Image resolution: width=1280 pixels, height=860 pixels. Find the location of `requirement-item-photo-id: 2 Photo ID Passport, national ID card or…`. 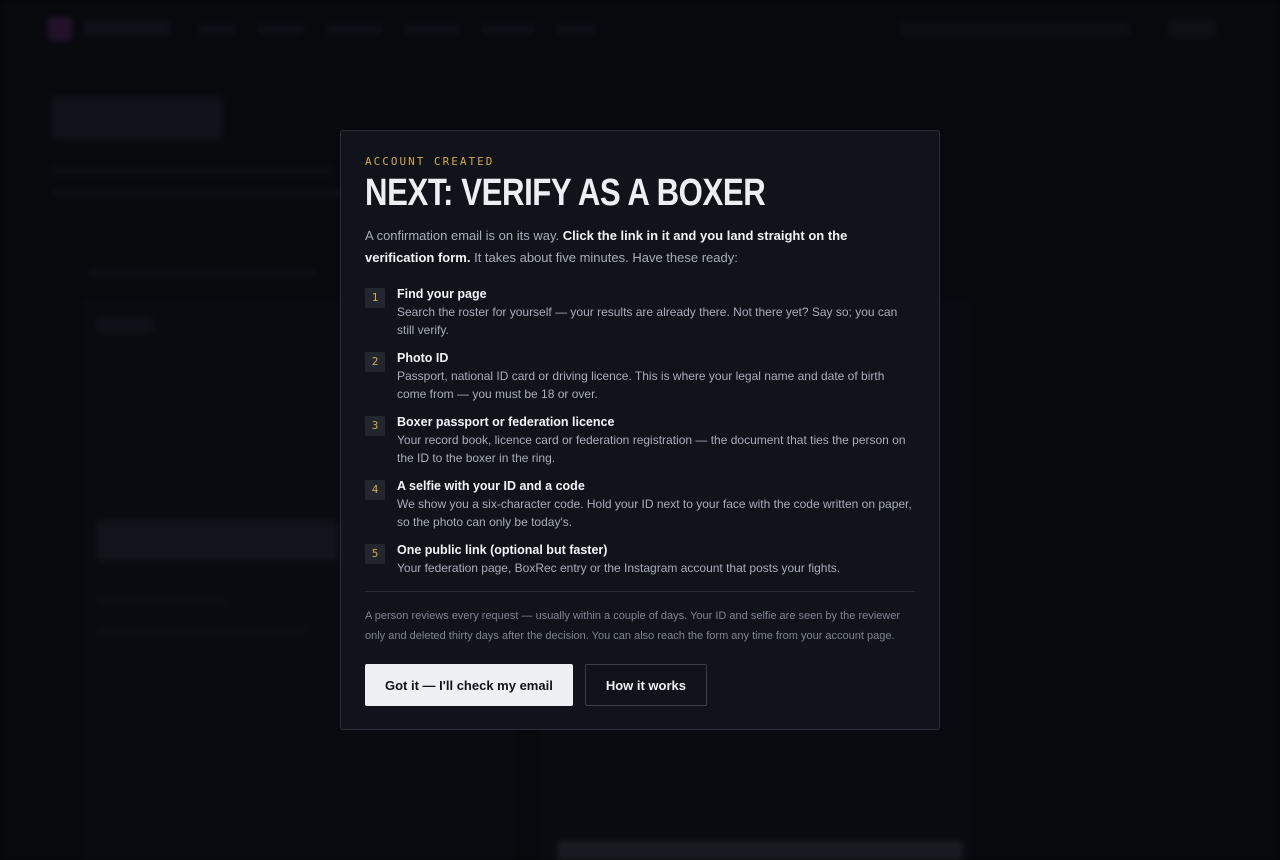

requirement-item-photo-id: 2 Photo ID Passport, national ID card or… is located at coordinates (640, 376).